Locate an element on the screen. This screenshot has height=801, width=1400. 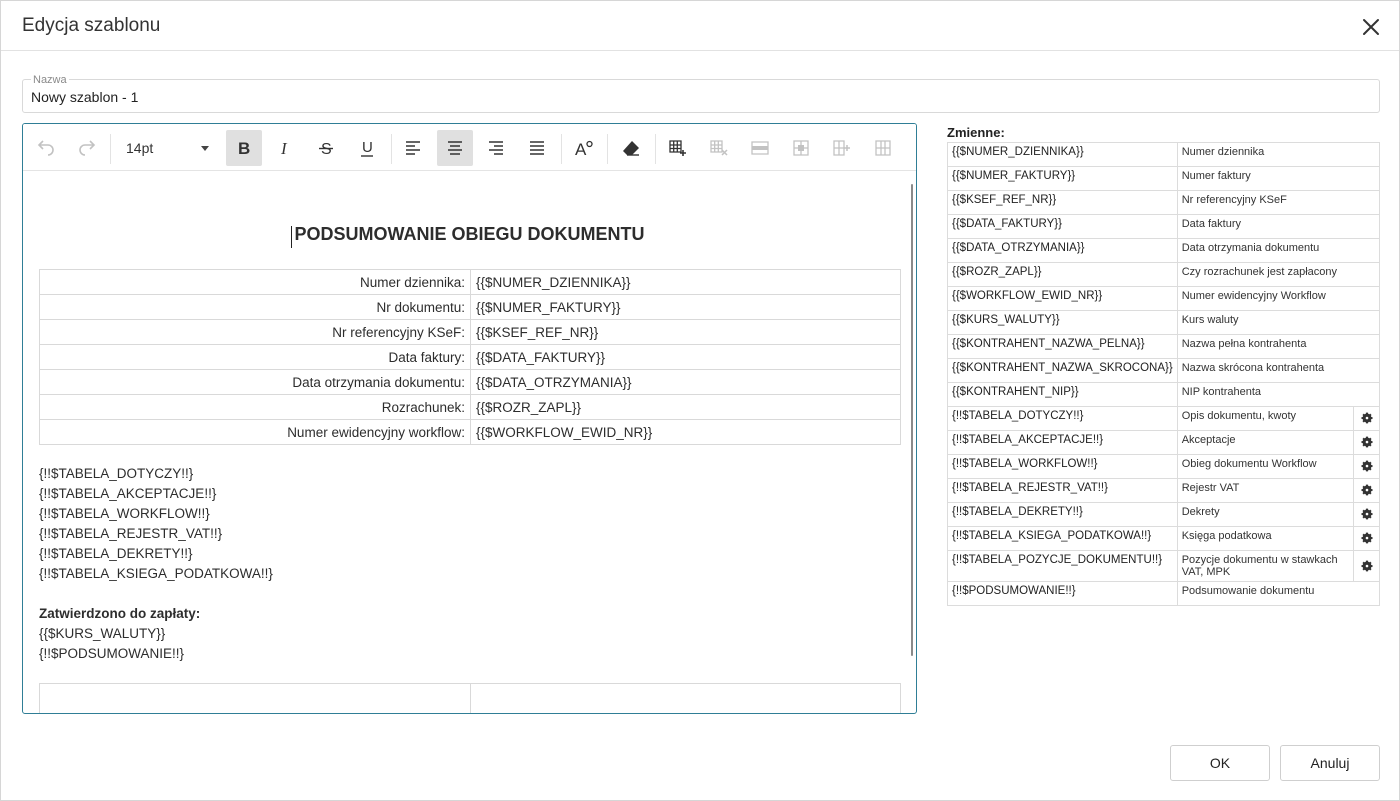
text-style-button: A is located at coordinates (584, 148).